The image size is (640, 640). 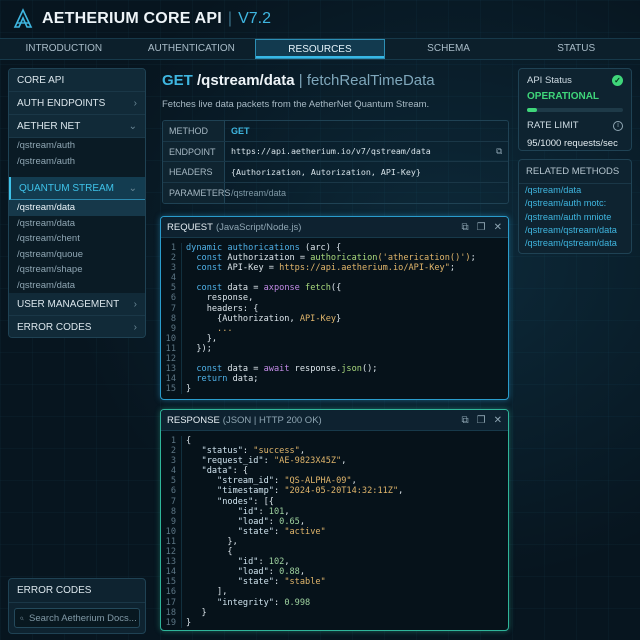 What do you see at coordinates (192, 49) in the screenshot?
I see `tab-authentication: AUTHENTICATION` at bounding box center [192, 49].